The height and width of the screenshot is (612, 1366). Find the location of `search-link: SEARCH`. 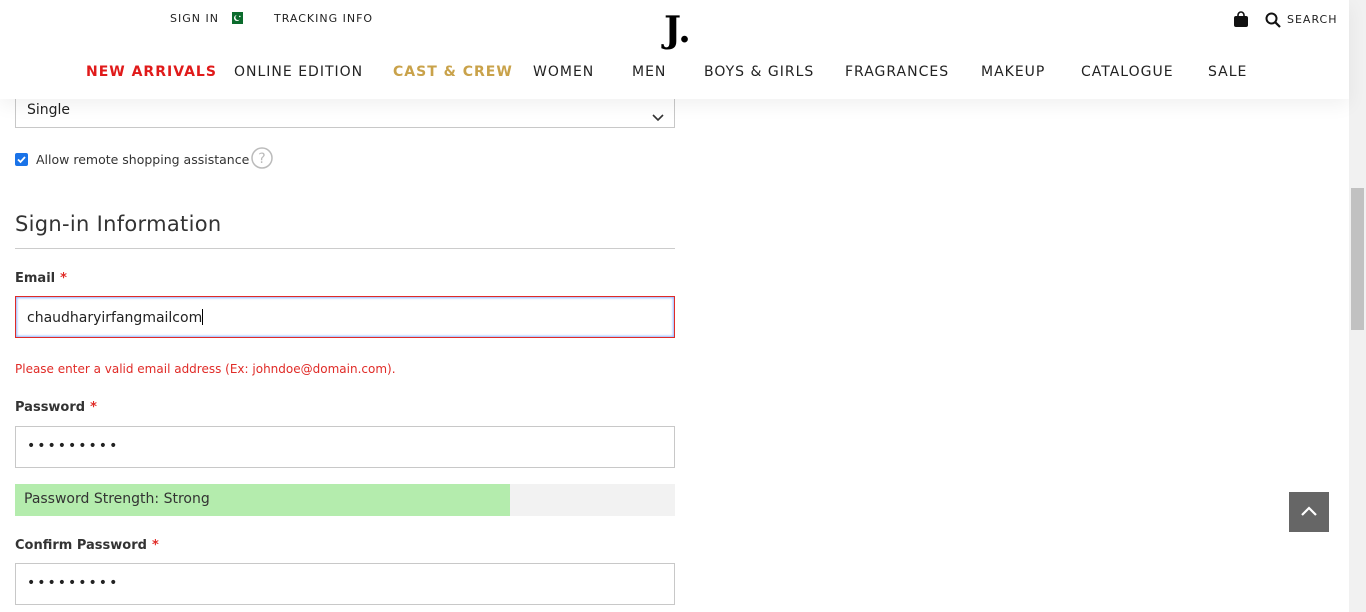

search-link: SEARCH is located at coordinates (1312, 19).